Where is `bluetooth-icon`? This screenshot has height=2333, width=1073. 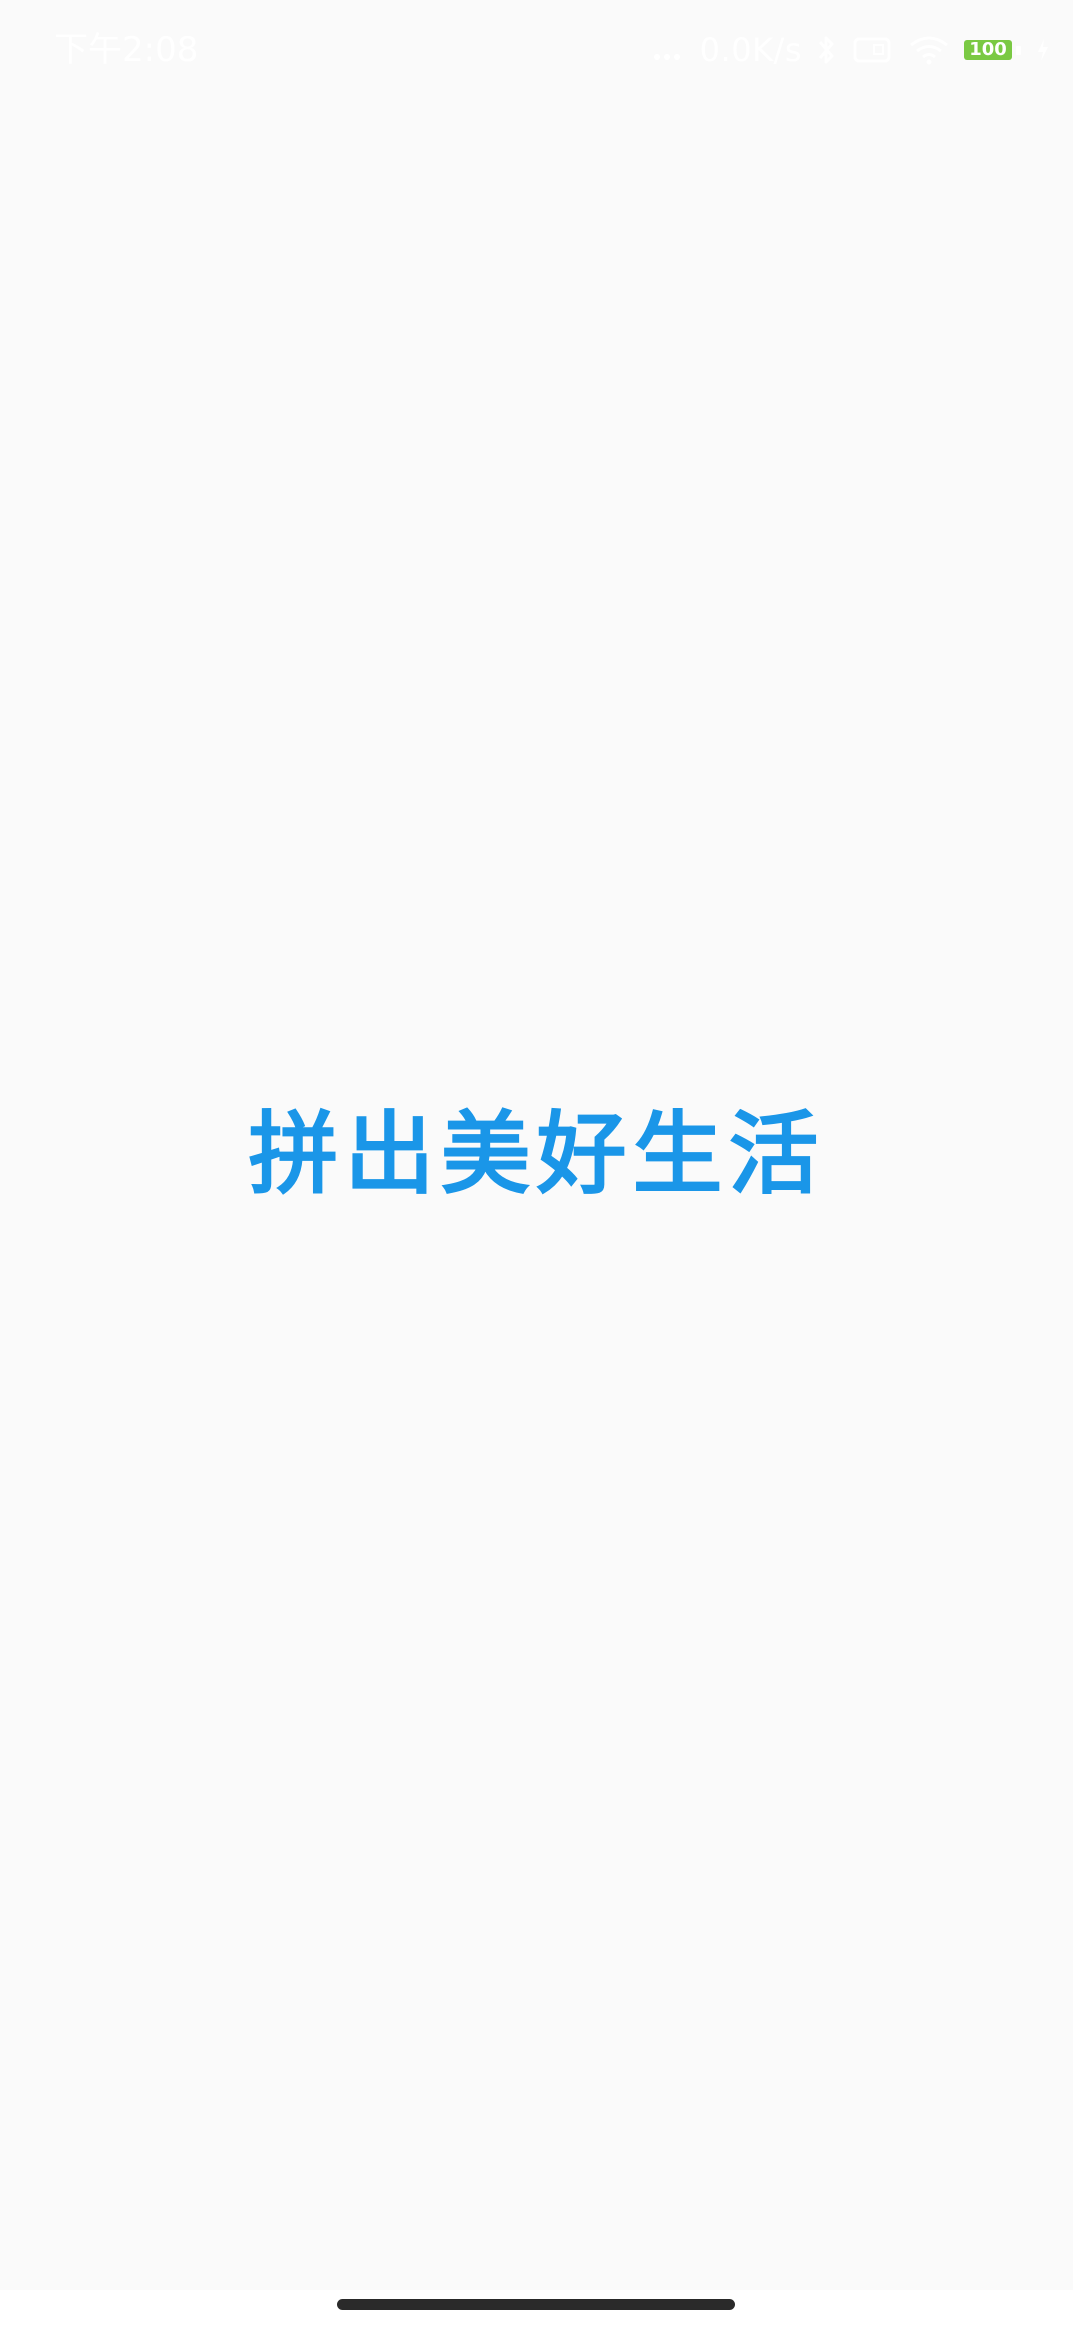
bluetooth-icon is located at coordinates (827, 50).